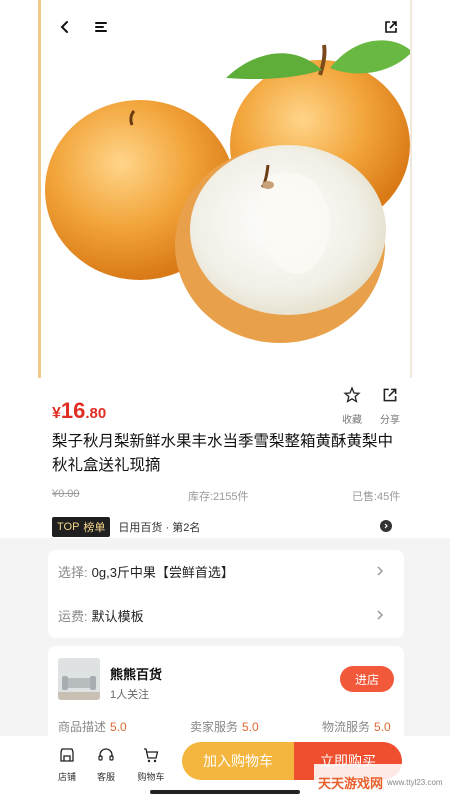 The width and height of the screenshot is (450, 800). Describe the element at coordinates (66, 494) in the screenshot. I see `original-price: ¥0.00` at that location.